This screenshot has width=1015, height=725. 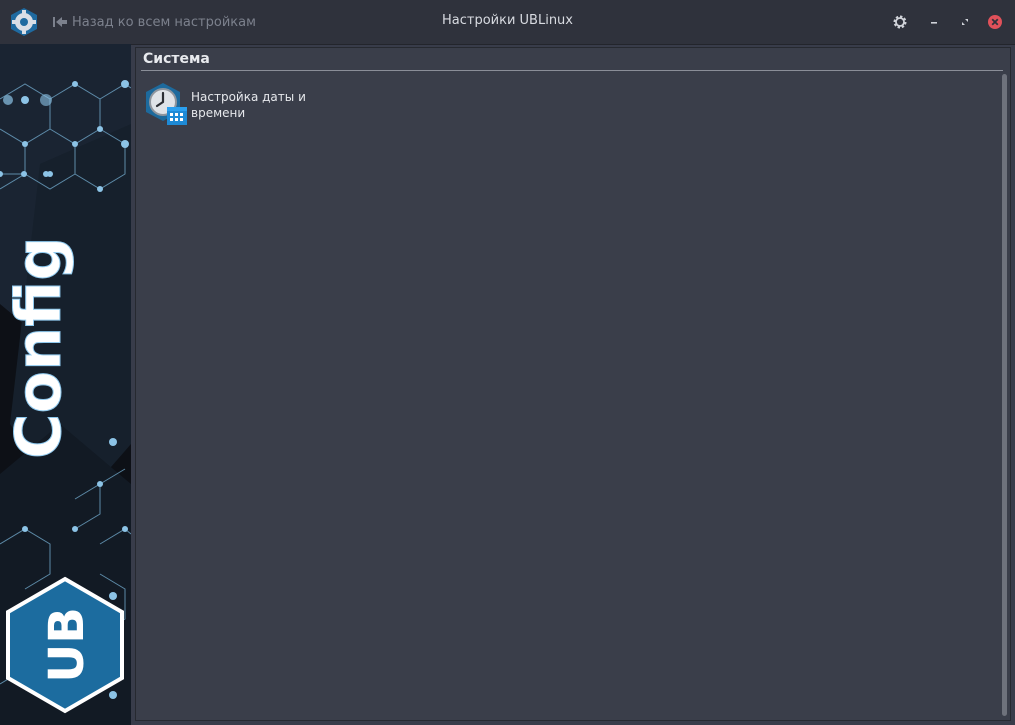 What do you see at coordinates (176, 59) in the screenshot?
I see `section-title: Система` at bounding box center [176, 59].